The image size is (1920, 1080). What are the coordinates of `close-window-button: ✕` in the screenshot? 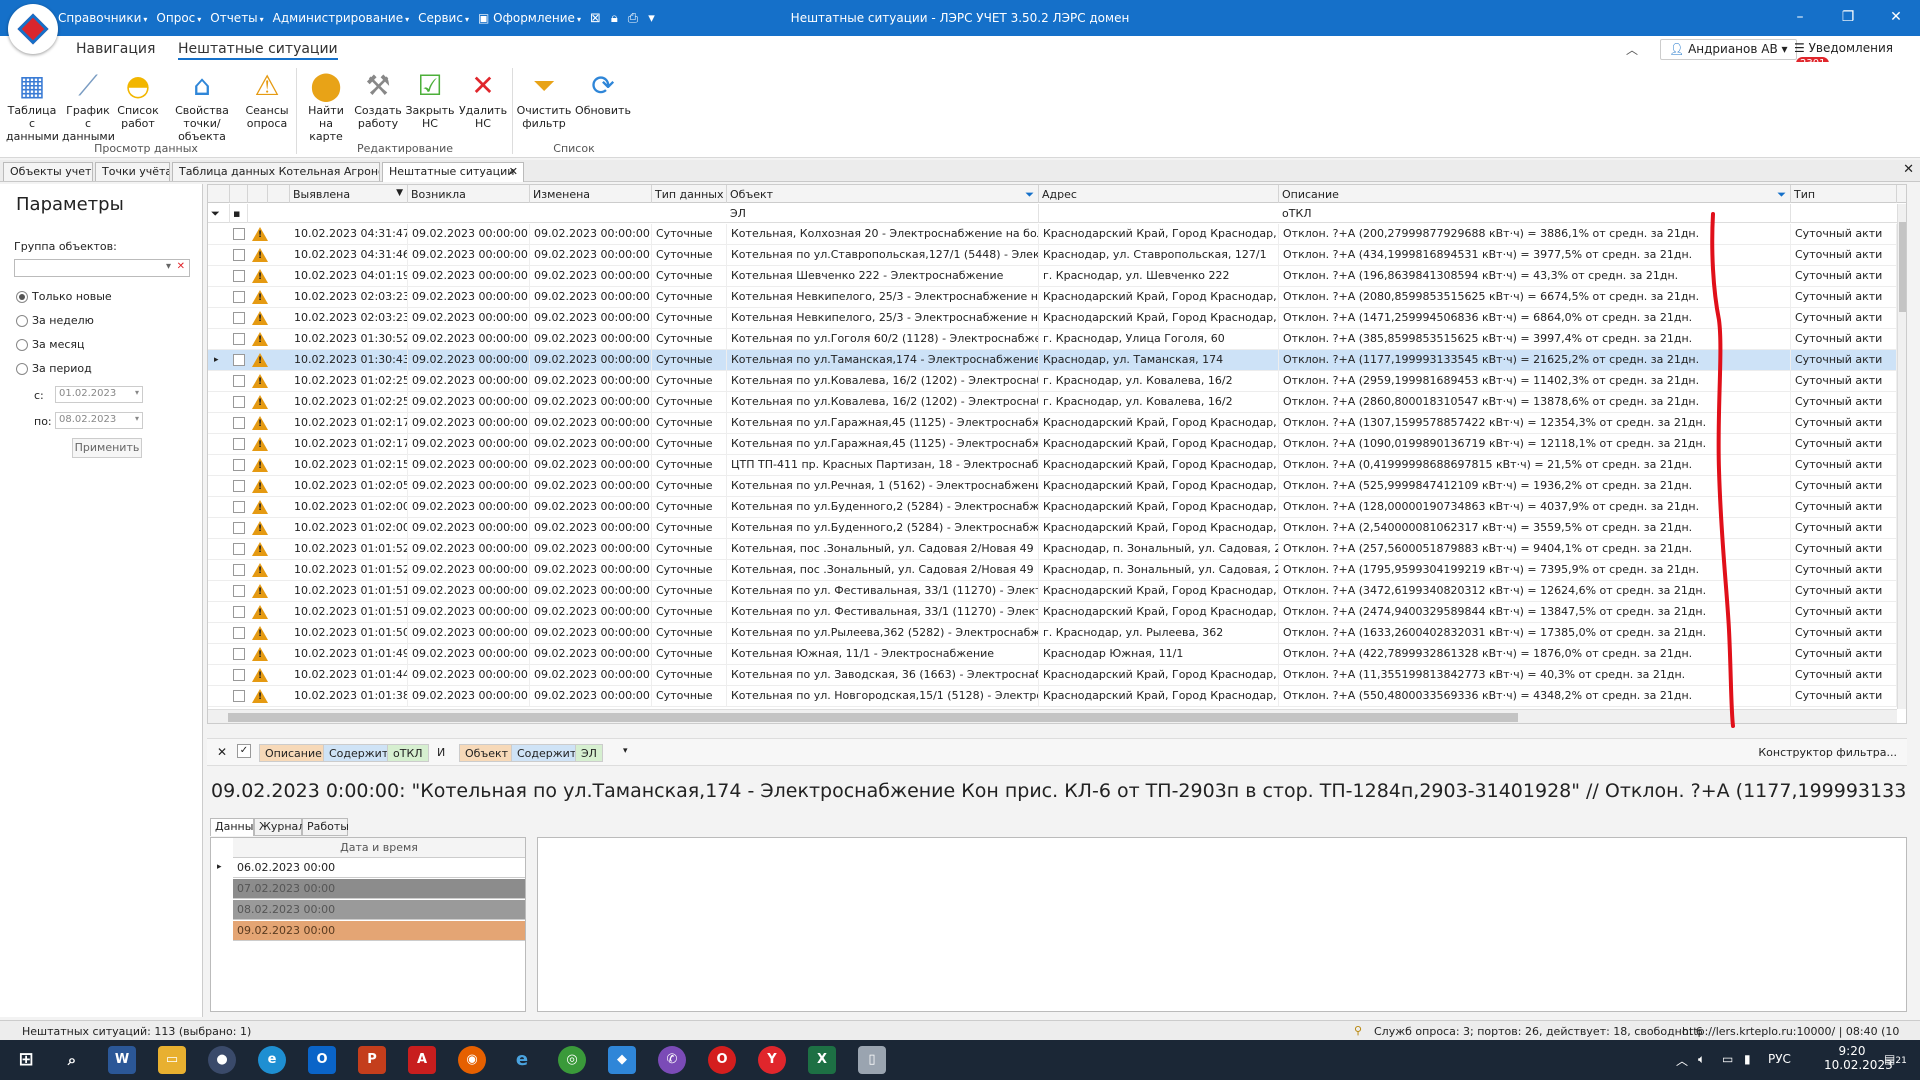 It's located at (1896, 18).